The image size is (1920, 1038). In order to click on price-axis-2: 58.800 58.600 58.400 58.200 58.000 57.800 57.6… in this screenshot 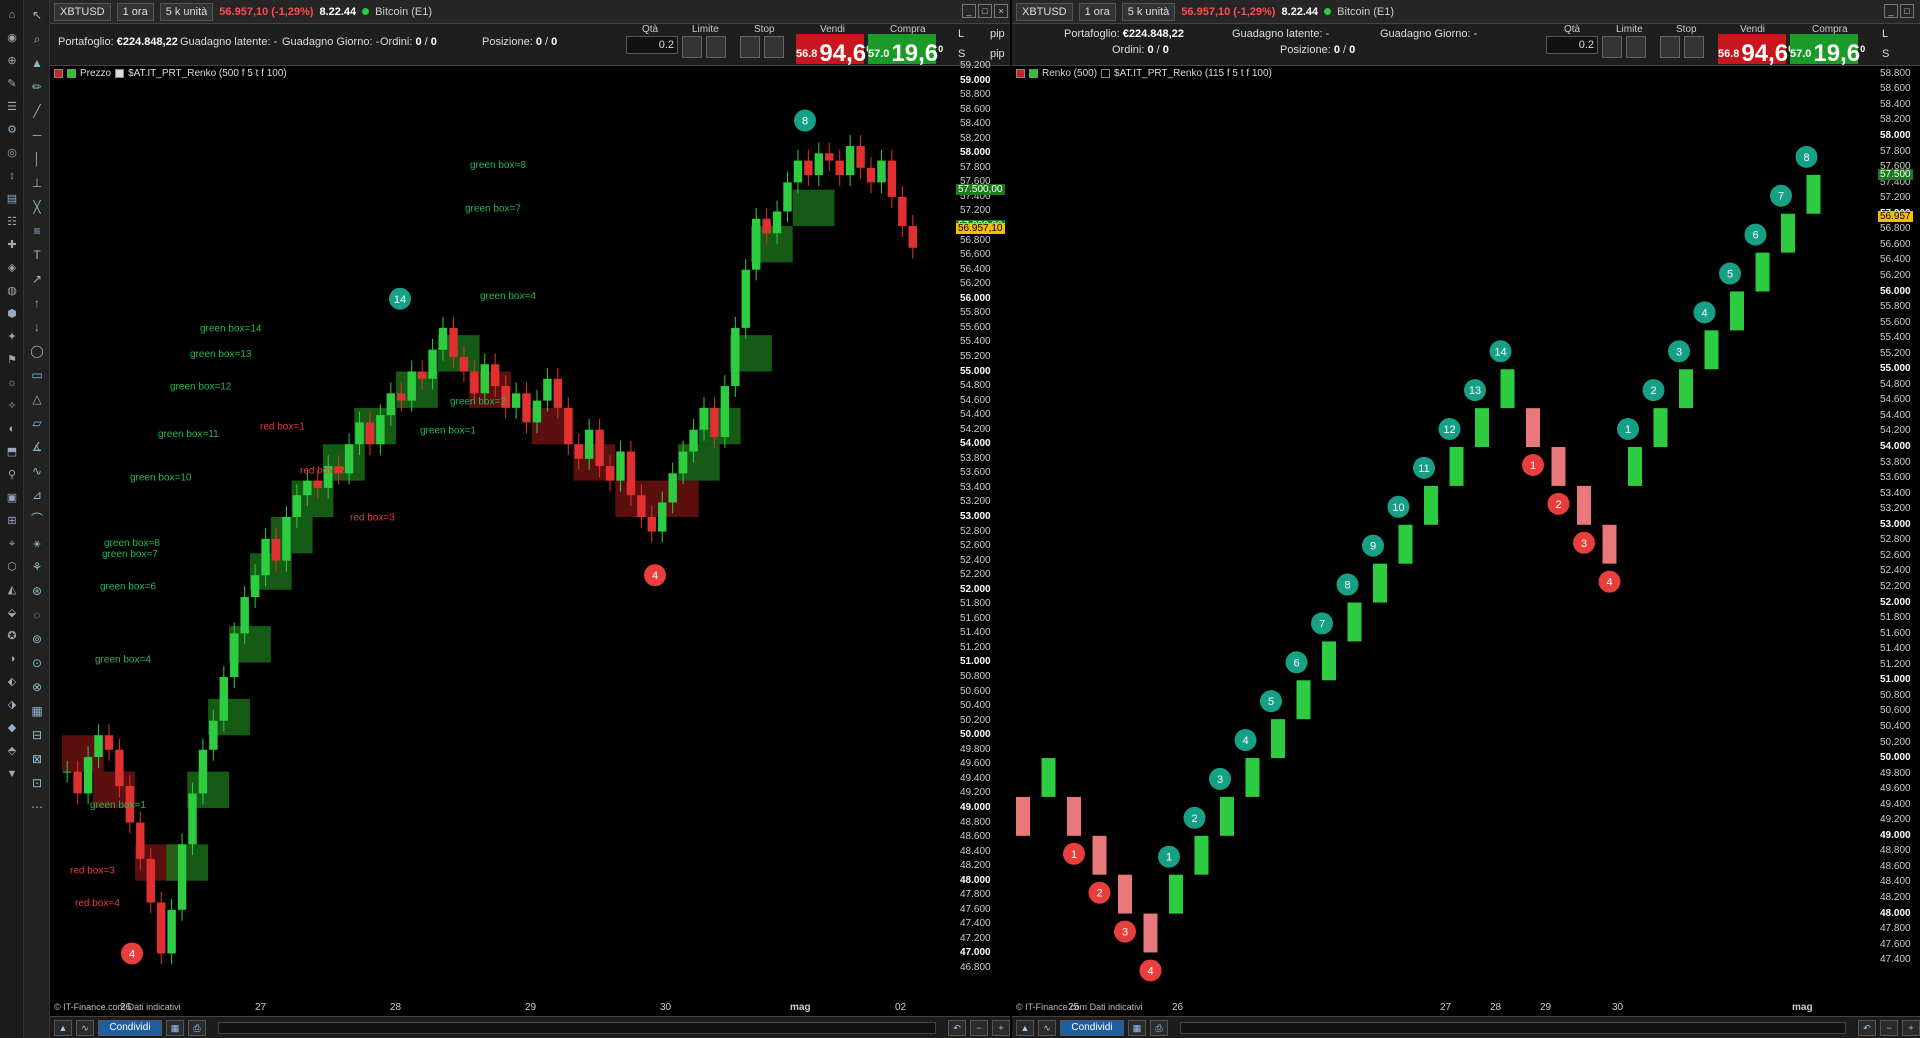, I will do `click(1899, 531)`.